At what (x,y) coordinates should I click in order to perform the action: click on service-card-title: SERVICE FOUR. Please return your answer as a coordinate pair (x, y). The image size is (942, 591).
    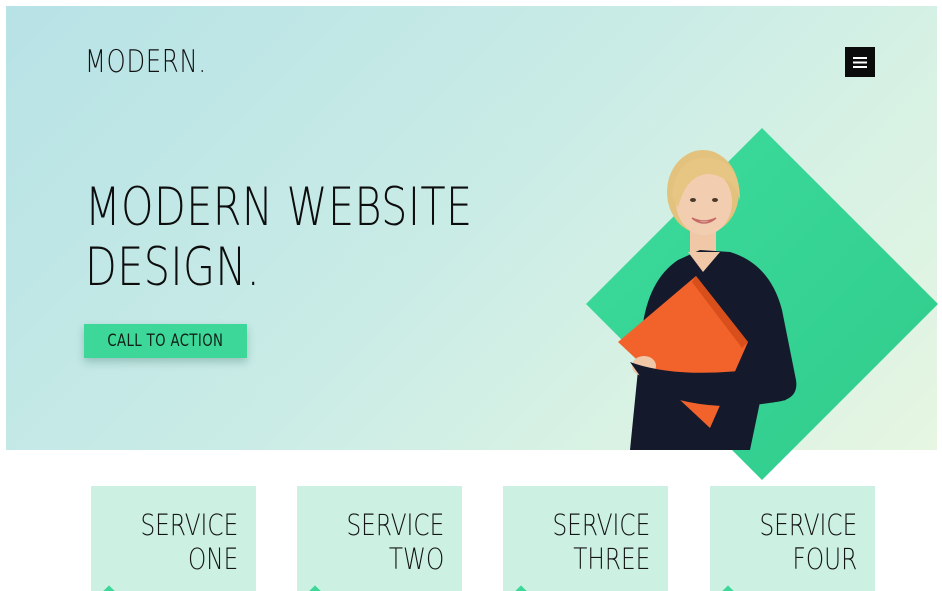
    Looking at the image, I should click on (808, 542).